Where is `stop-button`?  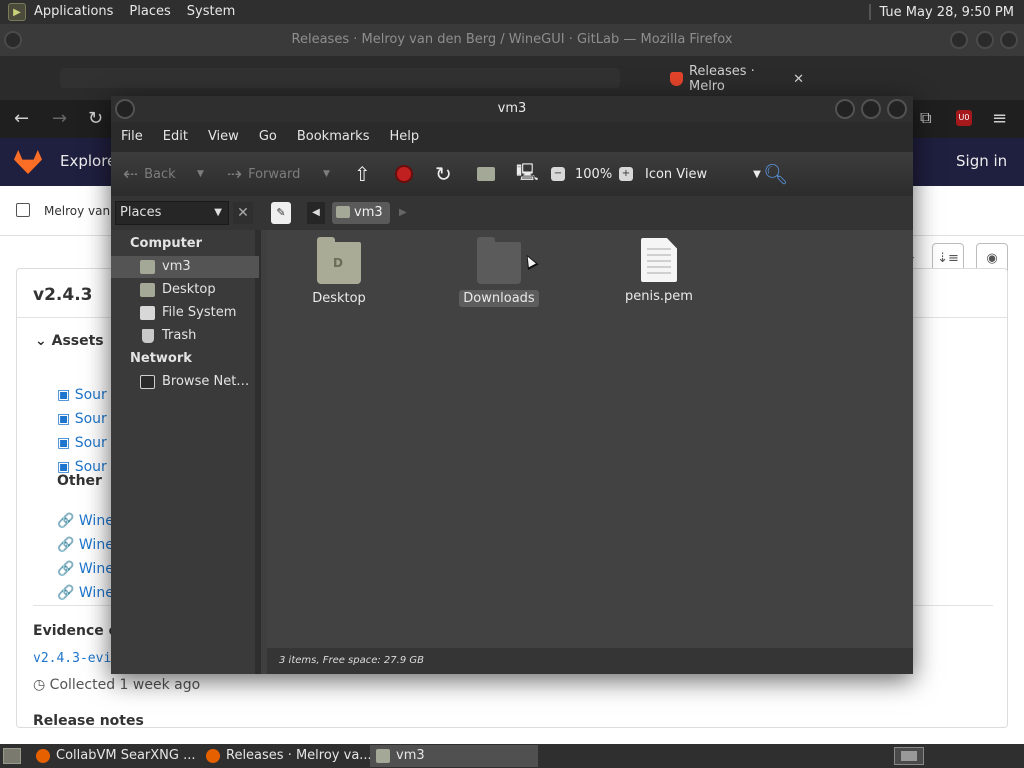
stop-button is located at coordinates (404, 174).